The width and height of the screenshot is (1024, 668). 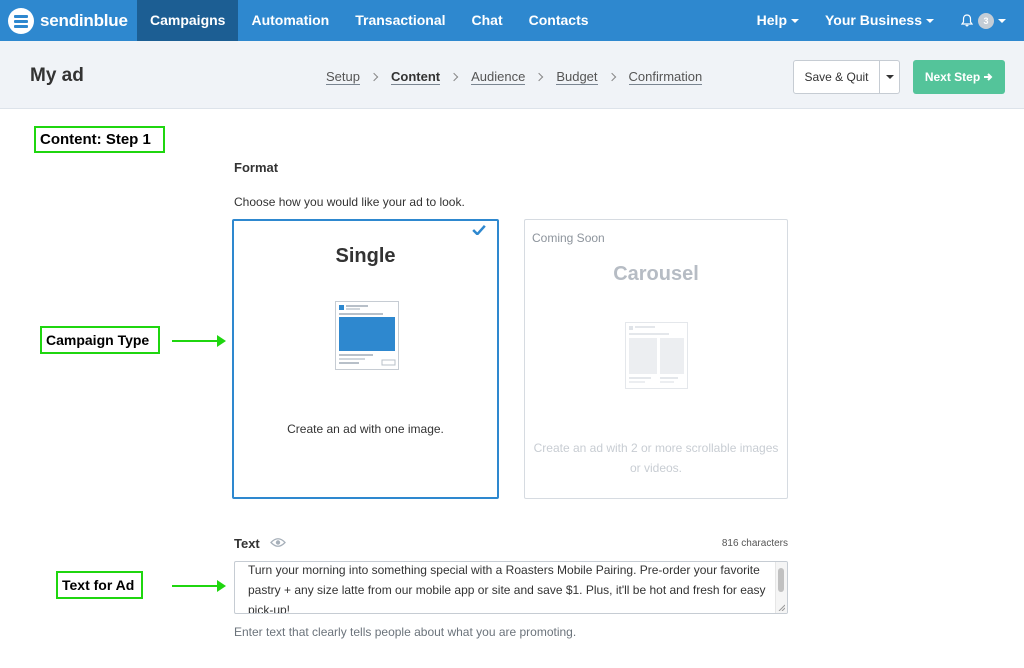 What do you see at coordinates (21, 20) in the screenshot?
I see `sendinblue-logo-icon` at bounding box center [21, 20].